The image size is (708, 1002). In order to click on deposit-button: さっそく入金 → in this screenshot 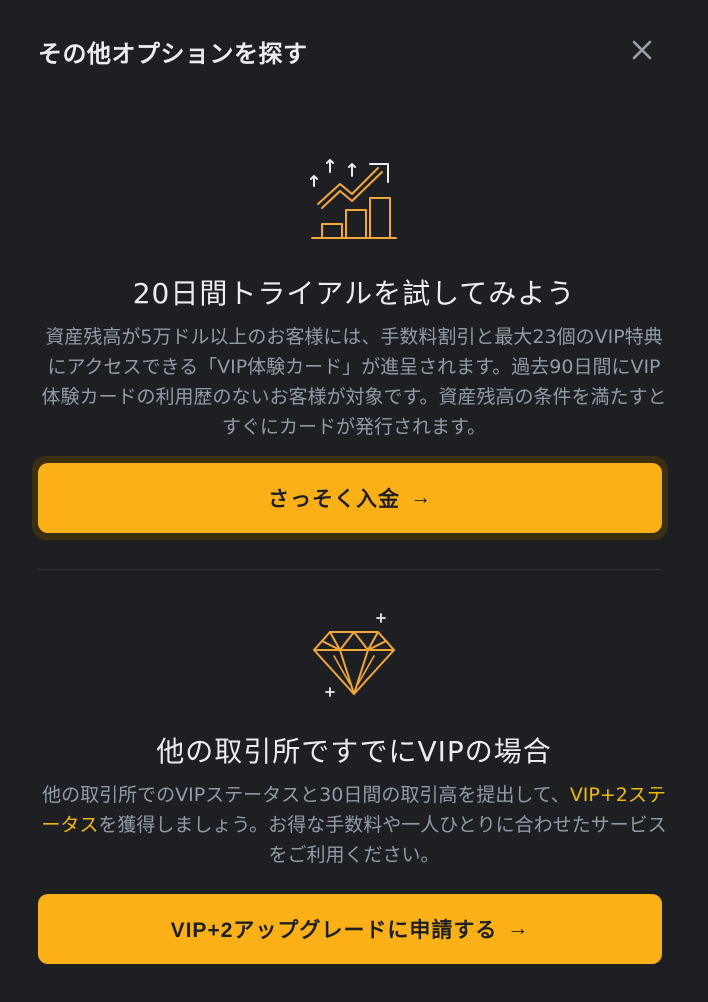, I will do `click(350, 498)`.